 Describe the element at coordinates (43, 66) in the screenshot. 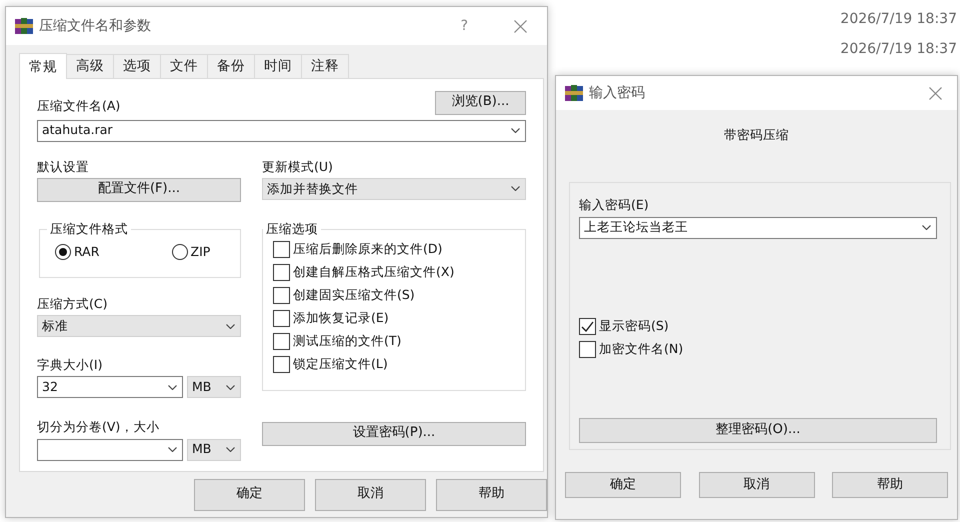

I see `tab: 常规` at that location.